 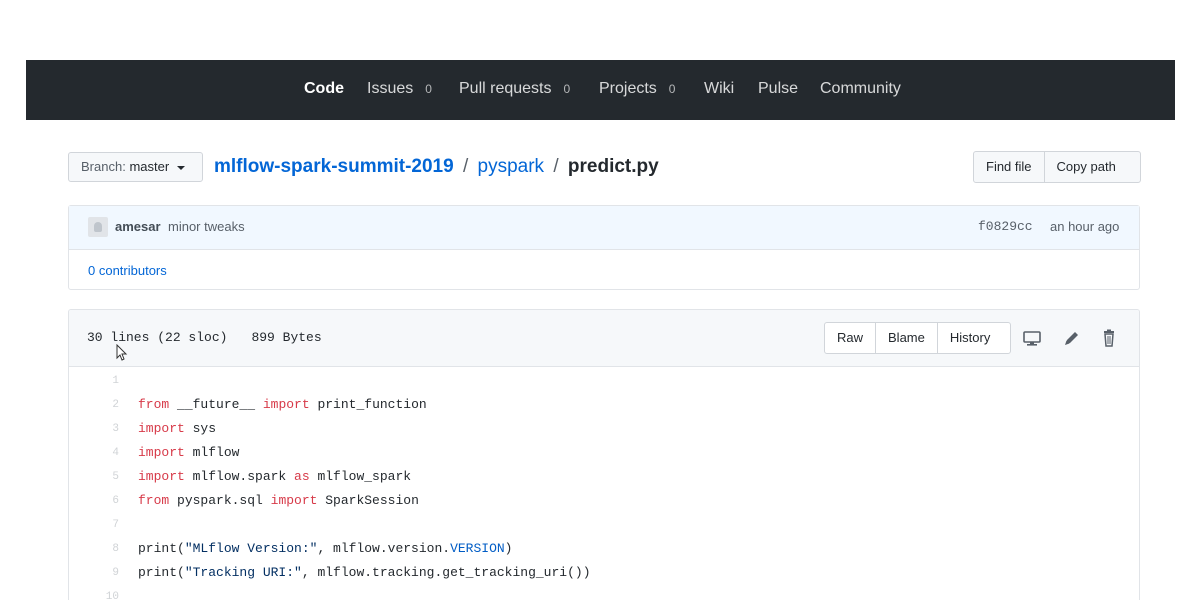 What do you see at coordinates (446, 572) in the screenshot?
I see `code-token: , mlflow.tracking.get_tracking_uri())` at bounding box center [446, 572].